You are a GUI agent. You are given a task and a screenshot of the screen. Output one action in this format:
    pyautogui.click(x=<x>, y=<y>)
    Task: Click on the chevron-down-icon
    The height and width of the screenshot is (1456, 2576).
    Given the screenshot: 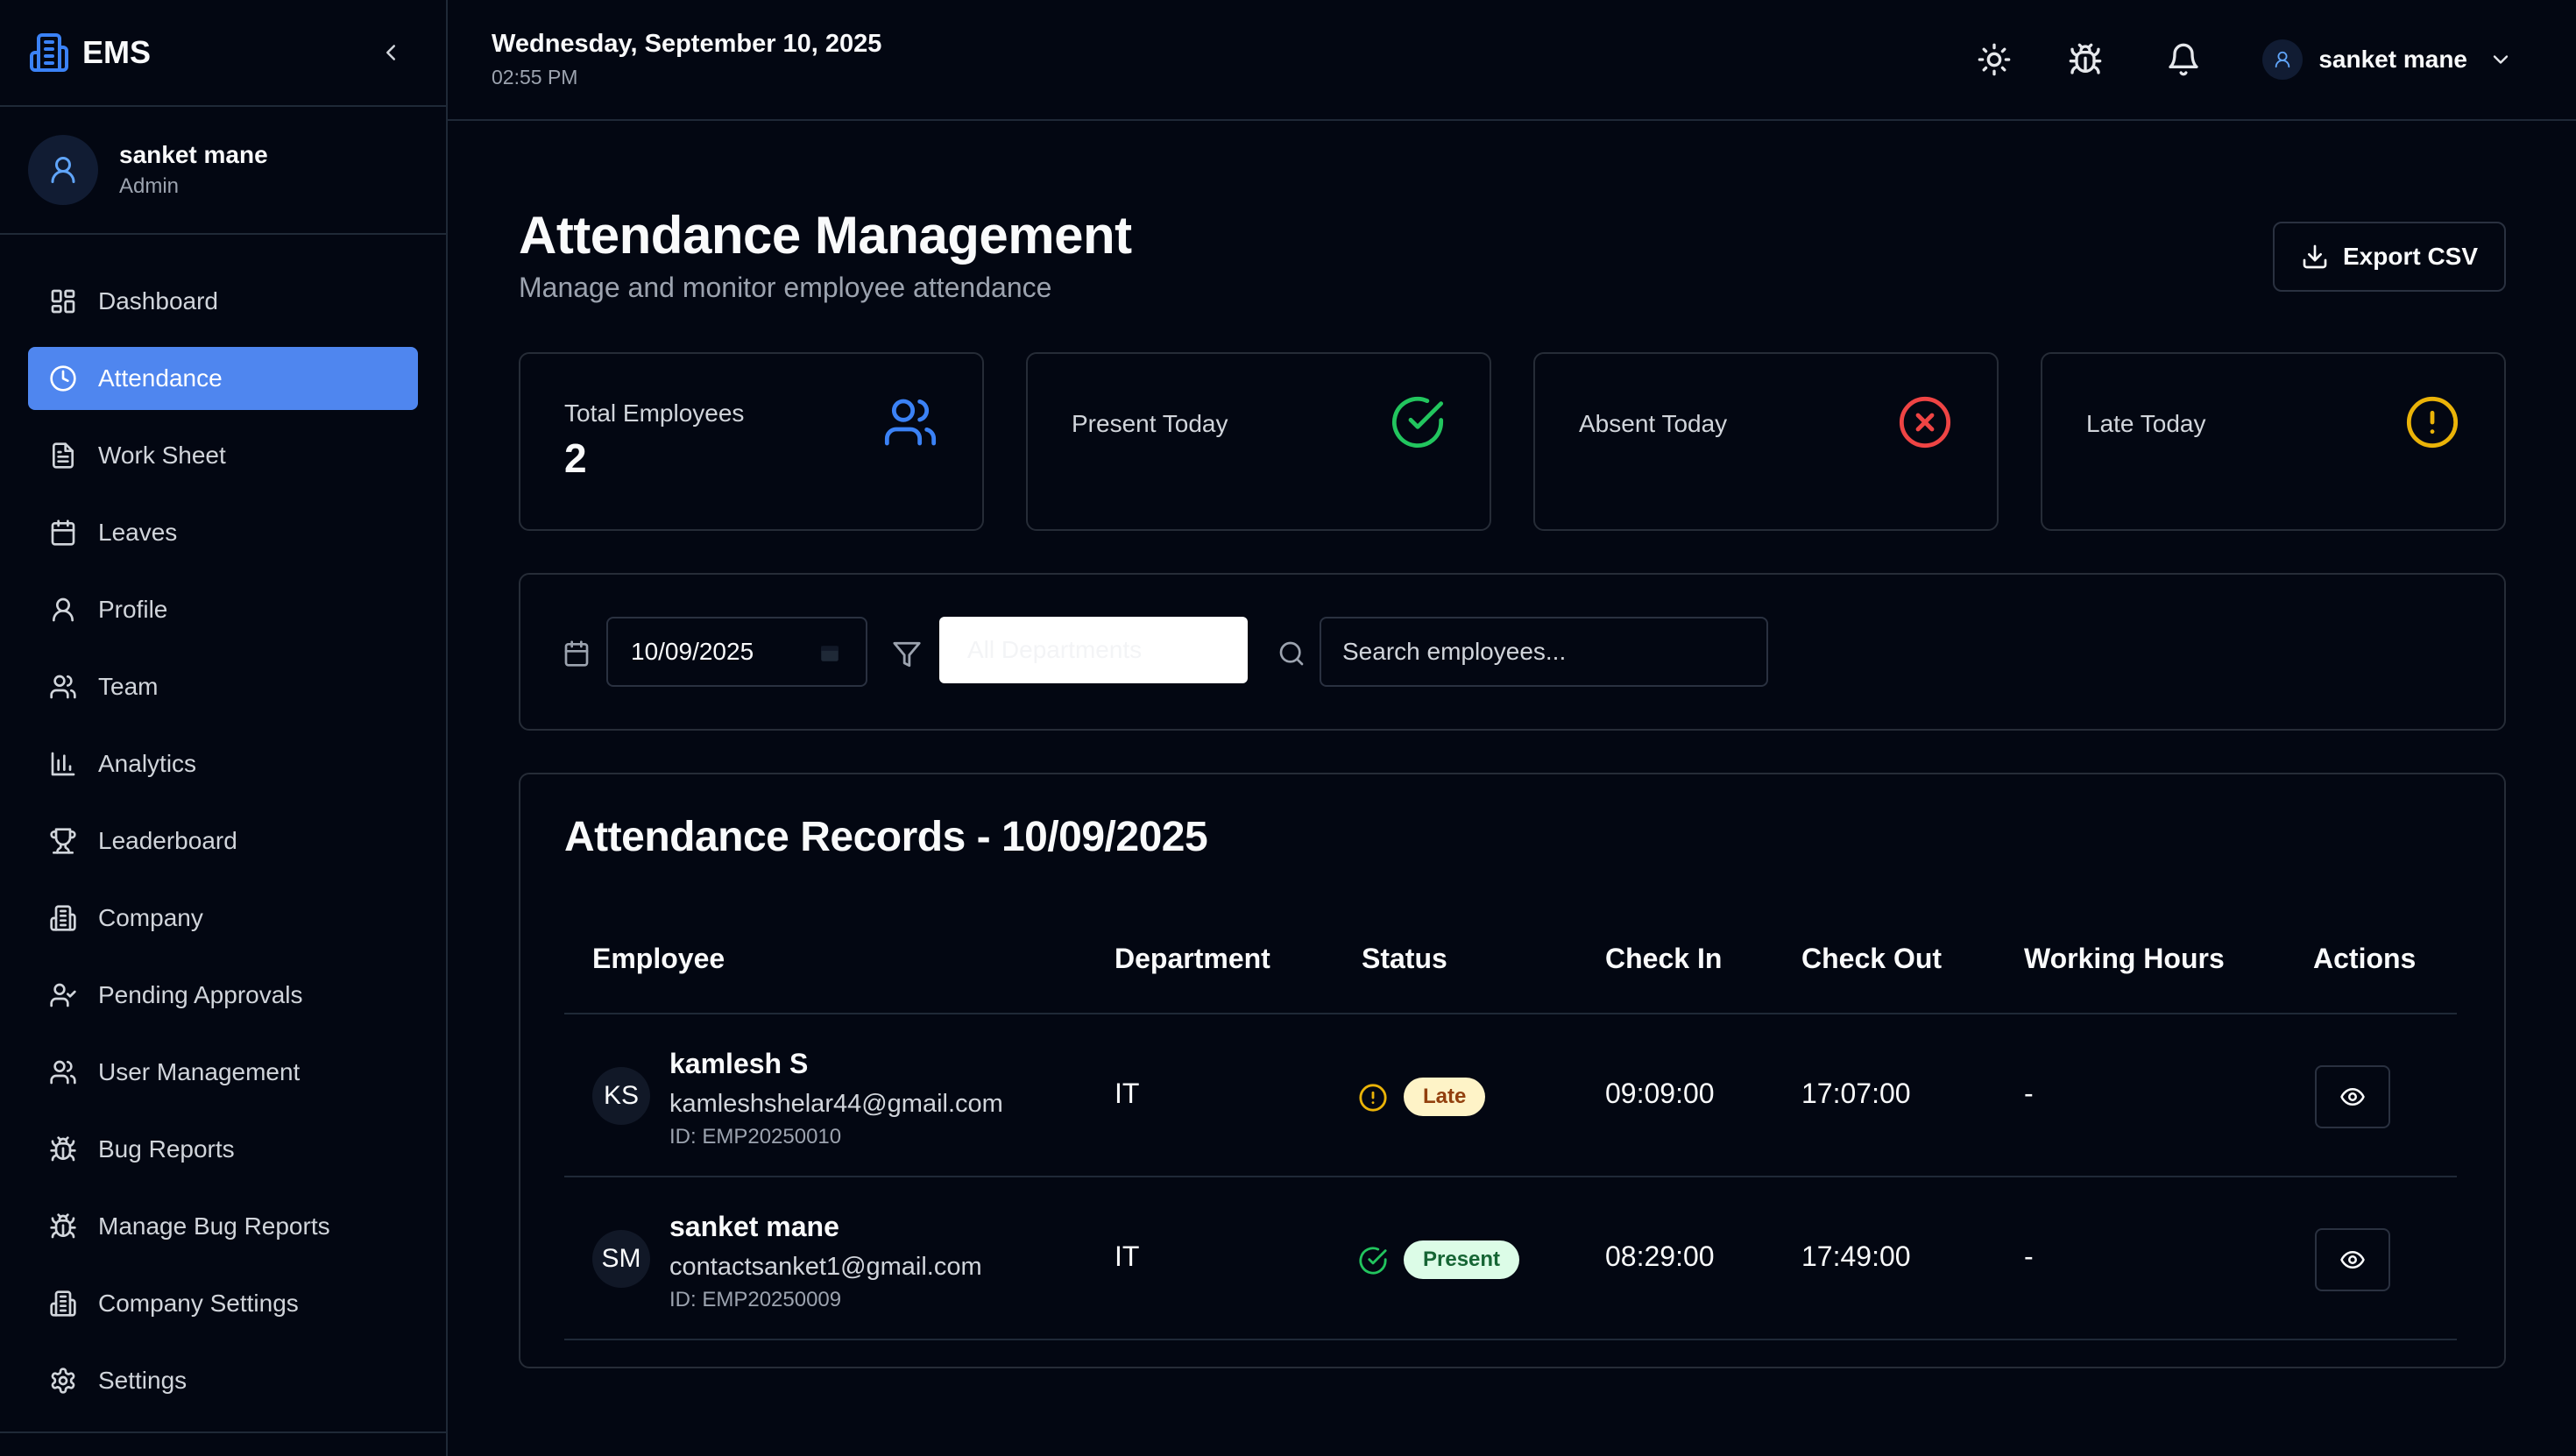 What is the action you would take?
    pyautogui.click(x=2500, y=59)
    